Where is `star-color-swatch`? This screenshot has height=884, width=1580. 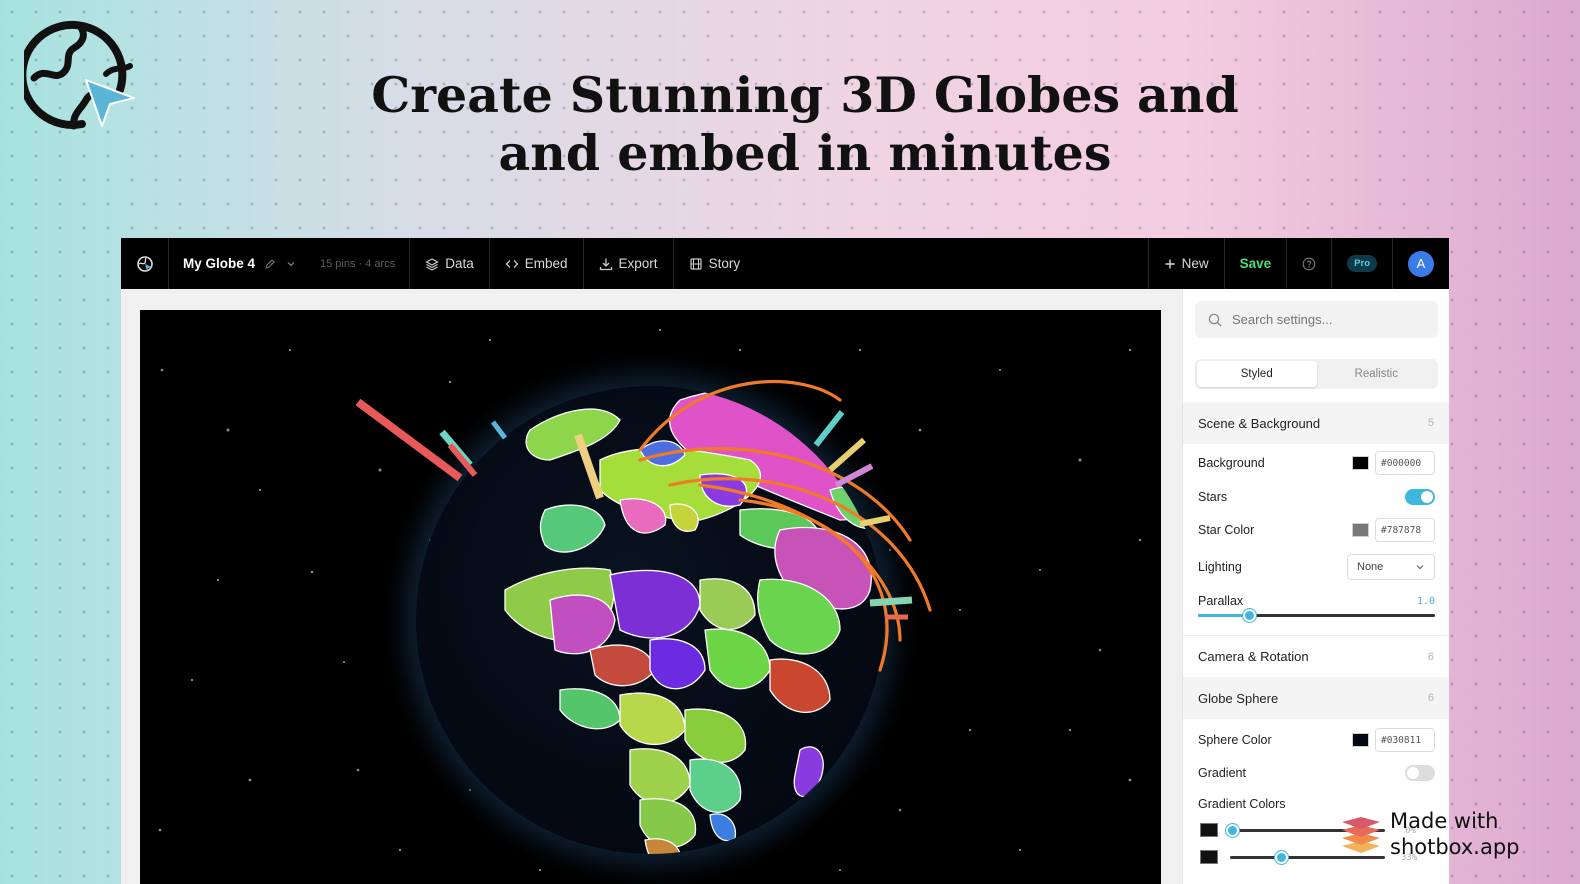 star-color-swatch is located at coordinates (1360, 530).